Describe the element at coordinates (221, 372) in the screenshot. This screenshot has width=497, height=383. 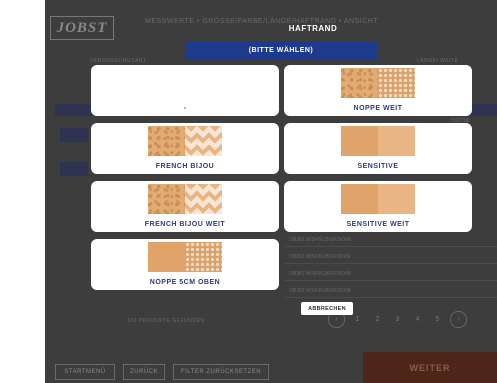
I see `reset-filter-button: FILTER ZURÜCKSETZEN` at that location.